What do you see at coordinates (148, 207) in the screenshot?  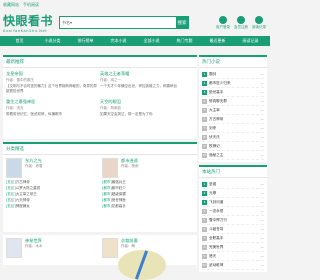 I see `list-item: [都市]花都高手` at bounding box center [148, 207].